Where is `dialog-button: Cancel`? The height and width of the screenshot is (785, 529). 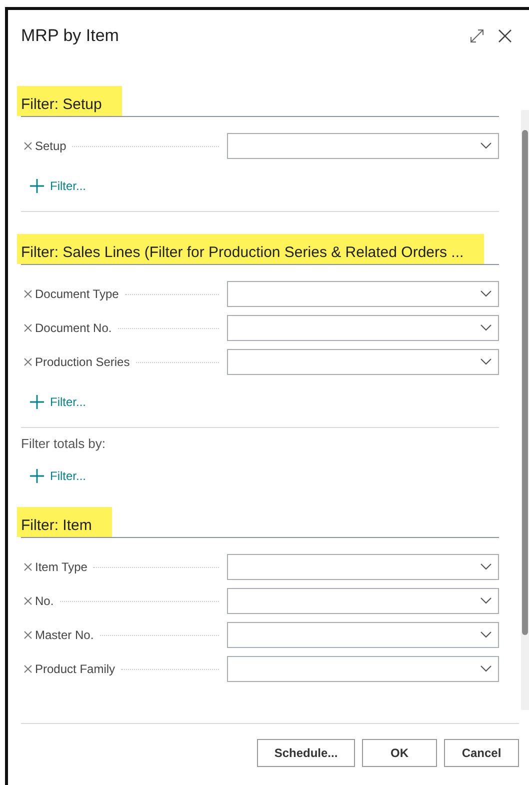 dialog-button: Cancel is located at coordinates (481, 752).